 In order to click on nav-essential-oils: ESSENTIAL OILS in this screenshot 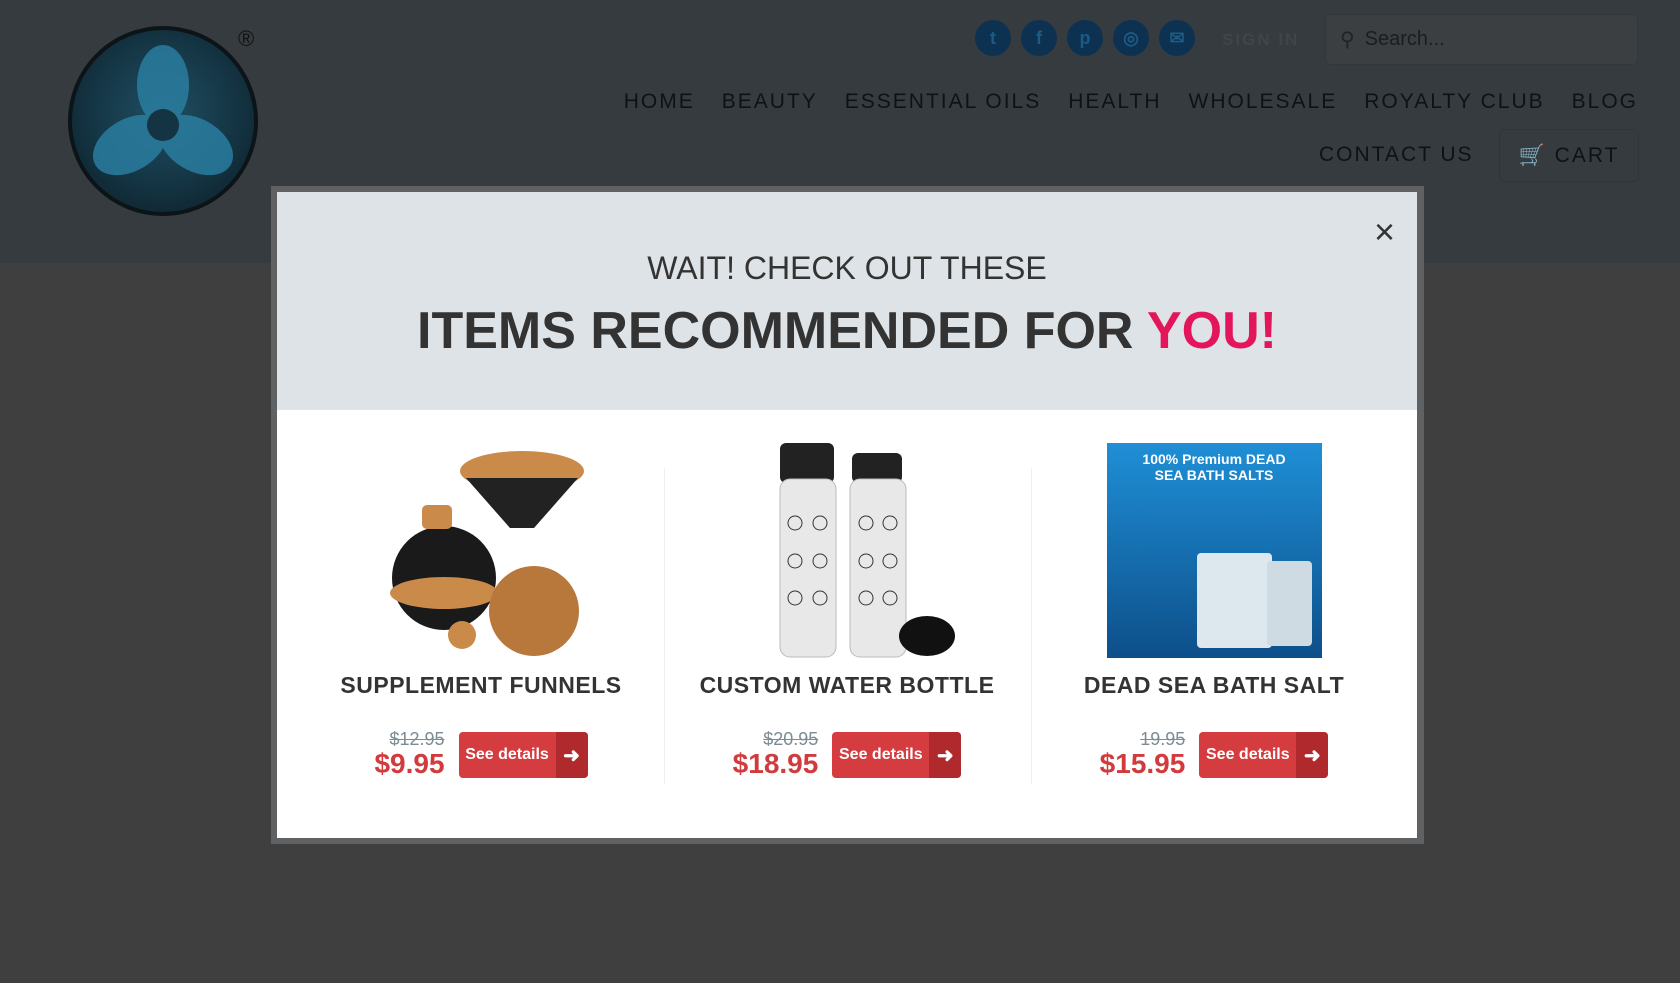, I will do `click(943, 102)`.